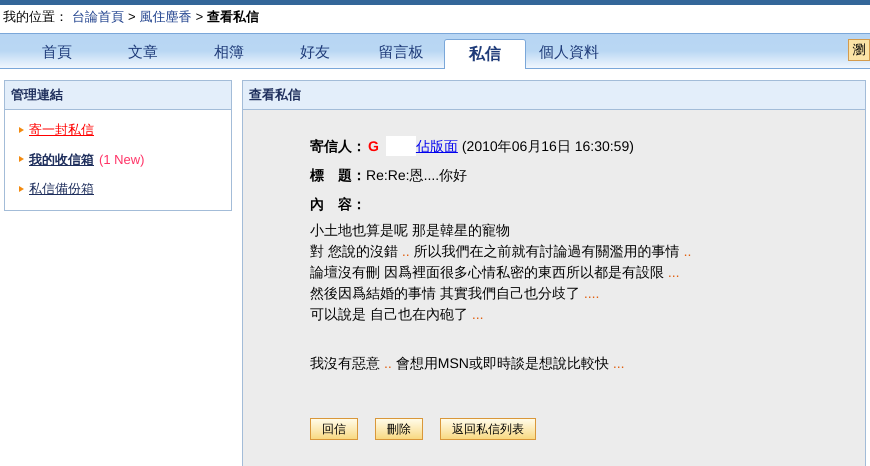 The image size is (870, 466). Describe the element at coordinates (354, 251) in the screenshot. I see `message-line: 對 您說的沒錯` at that location.